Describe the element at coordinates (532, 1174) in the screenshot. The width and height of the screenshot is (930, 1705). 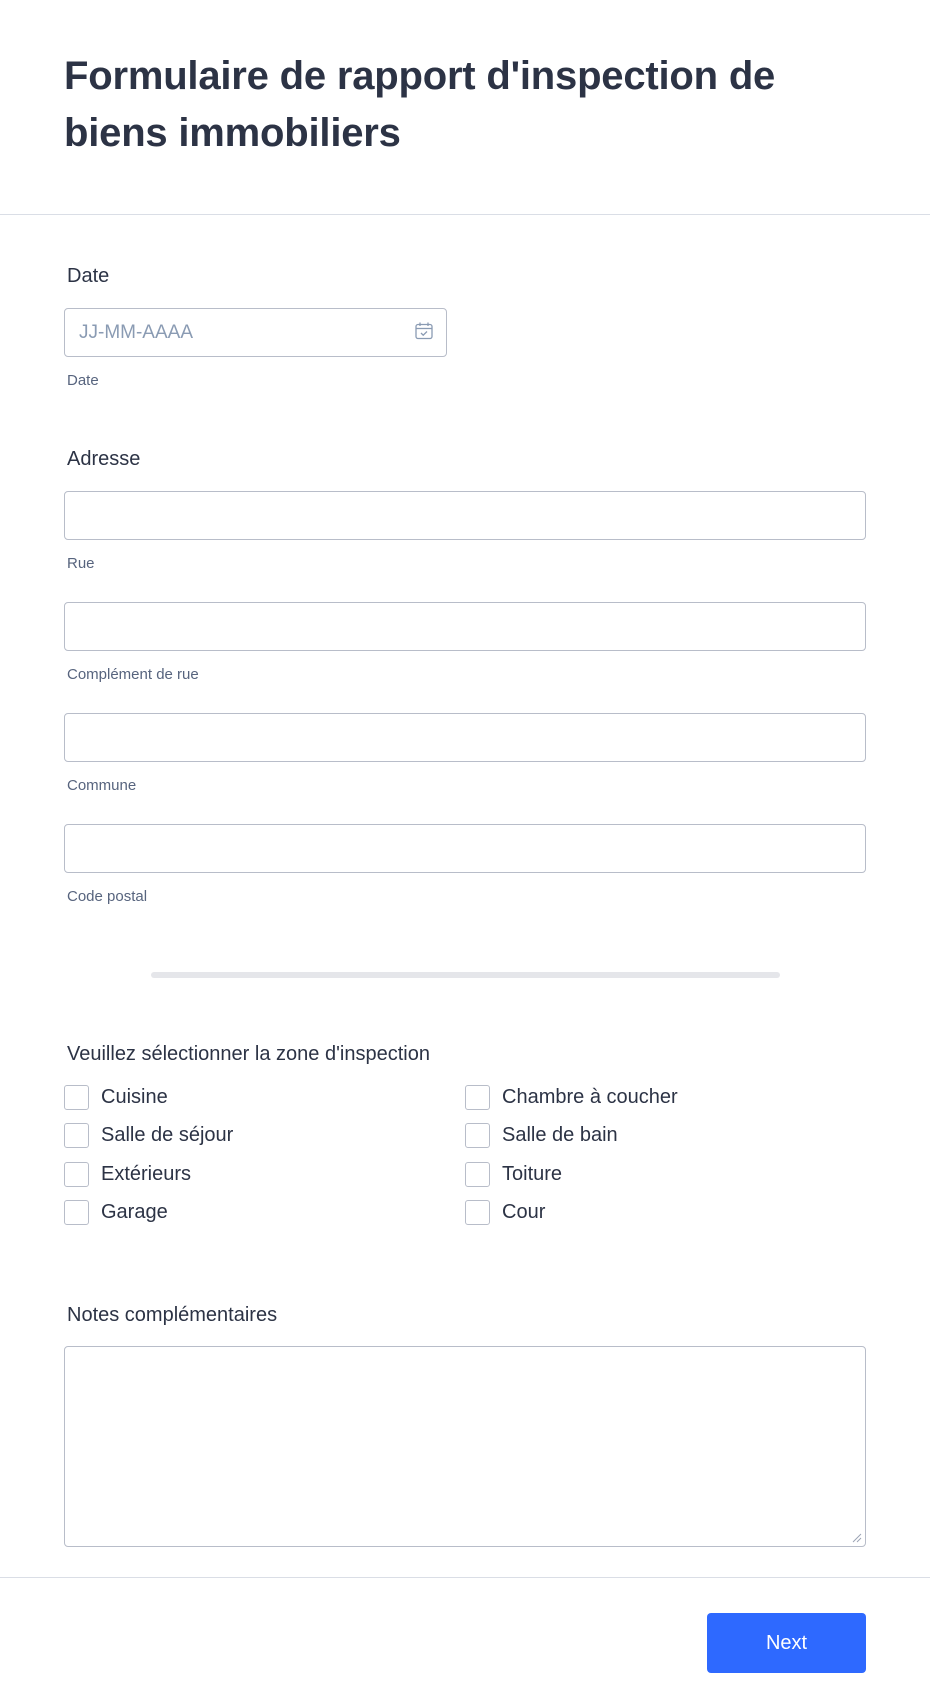
I see `checkbox-label: Toiture` at that location.